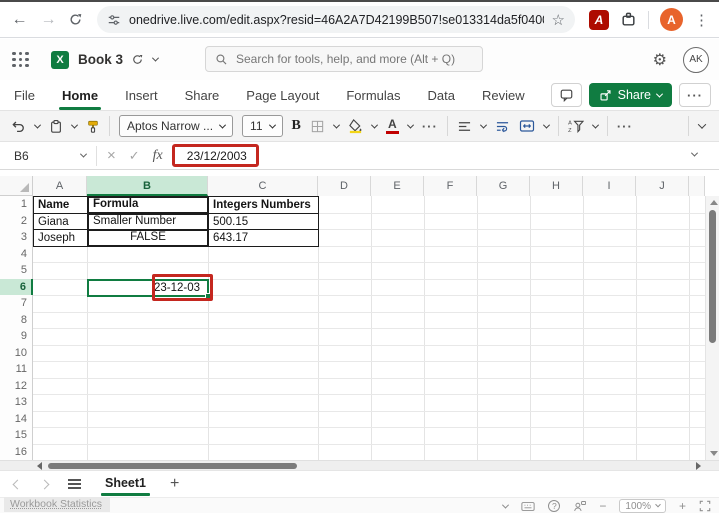 This screenshot has height=513, width=719. What do you see at coordinates (642, 506) in the screenshot?
I see `zoom-level-select: 100%` at bounding box center [642, 506].